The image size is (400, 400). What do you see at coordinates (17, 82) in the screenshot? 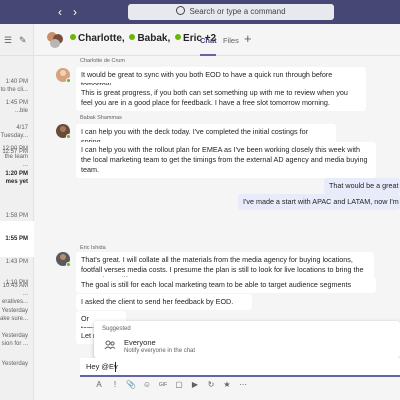
I see `chat-list-item-text: 1:40 PM` at bounding box center [17, 82].